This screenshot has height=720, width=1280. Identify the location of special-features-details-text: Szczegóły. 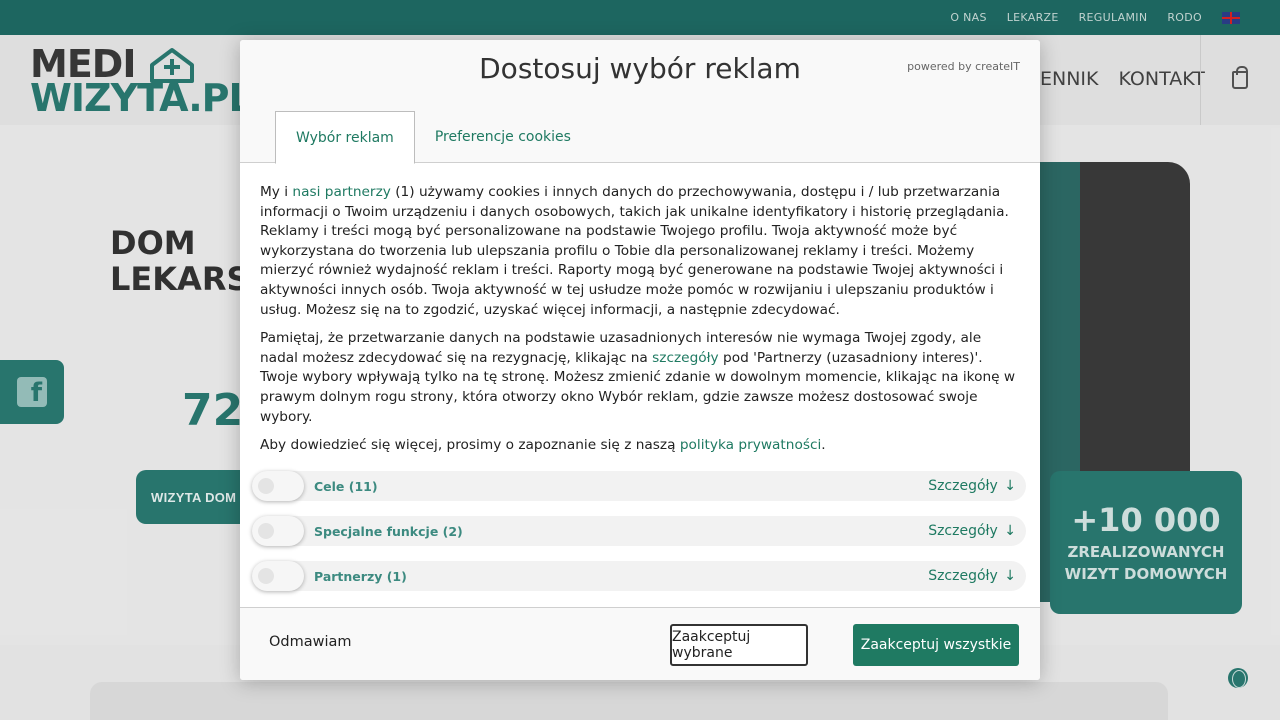
(963, 531).